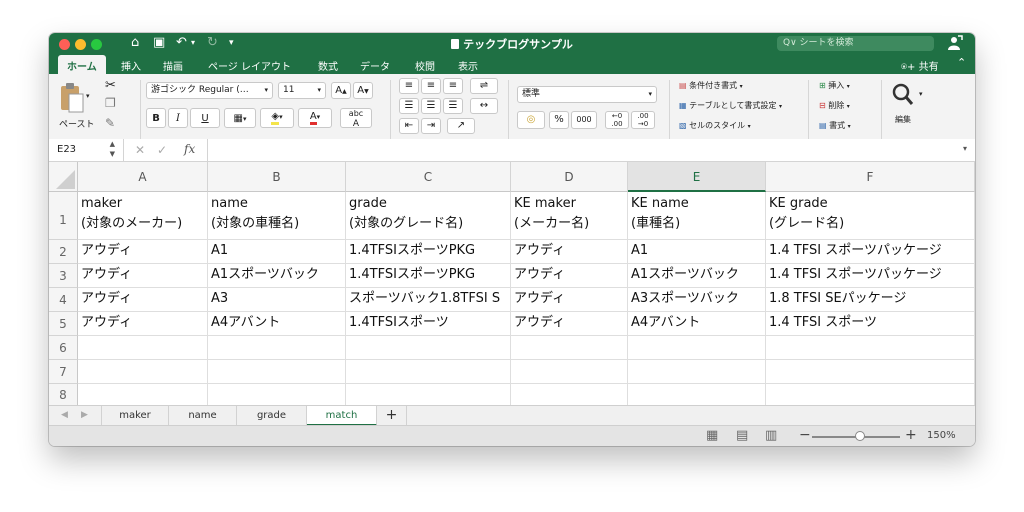  I want to click on column-header-e: E, so click(697, 177).